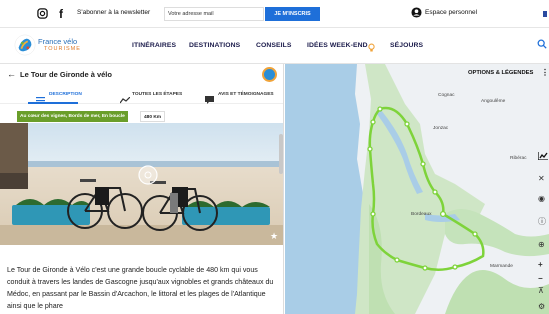 The height and width of the screenshot is (314, 549). Describe the element at coordinates (141, 75) in the screenshot. I see `panel-header: ← Le Tour de Gironde à vélo` at that location.